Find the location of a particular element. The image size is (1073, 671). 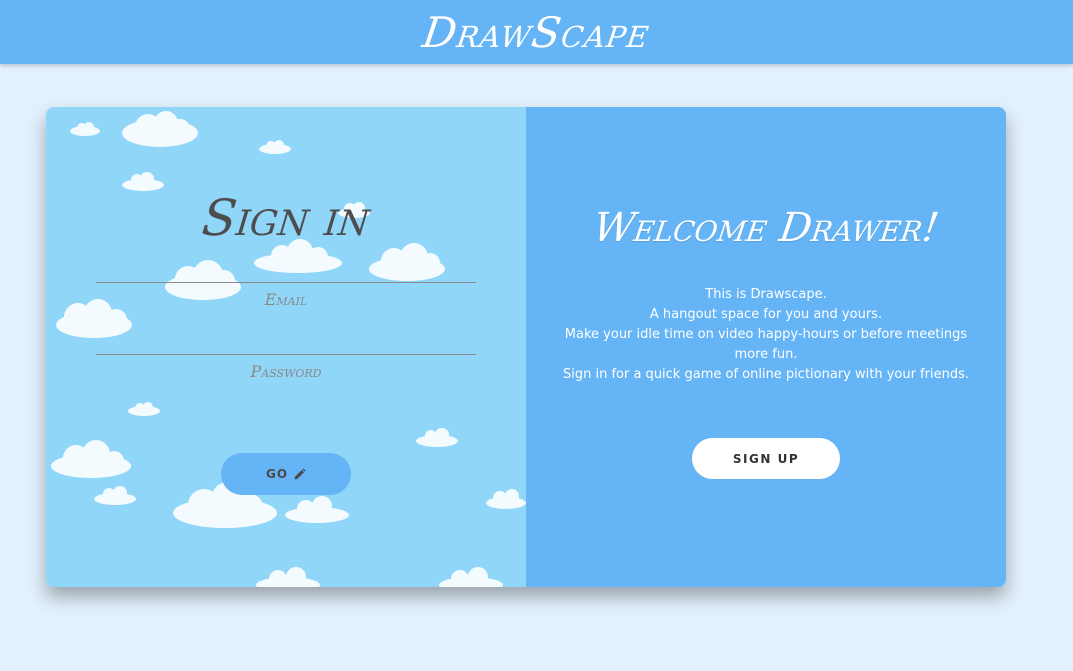

description-line: This is Drawscape. is located at coordinates (766, 294).